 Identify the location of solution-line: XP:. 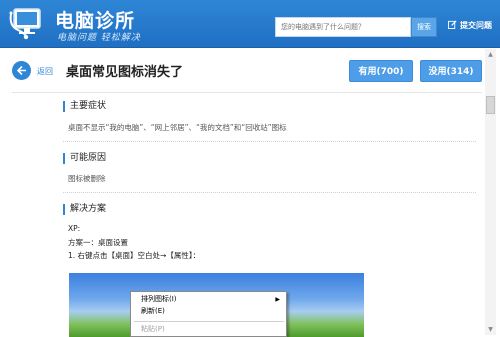
(74, 228).